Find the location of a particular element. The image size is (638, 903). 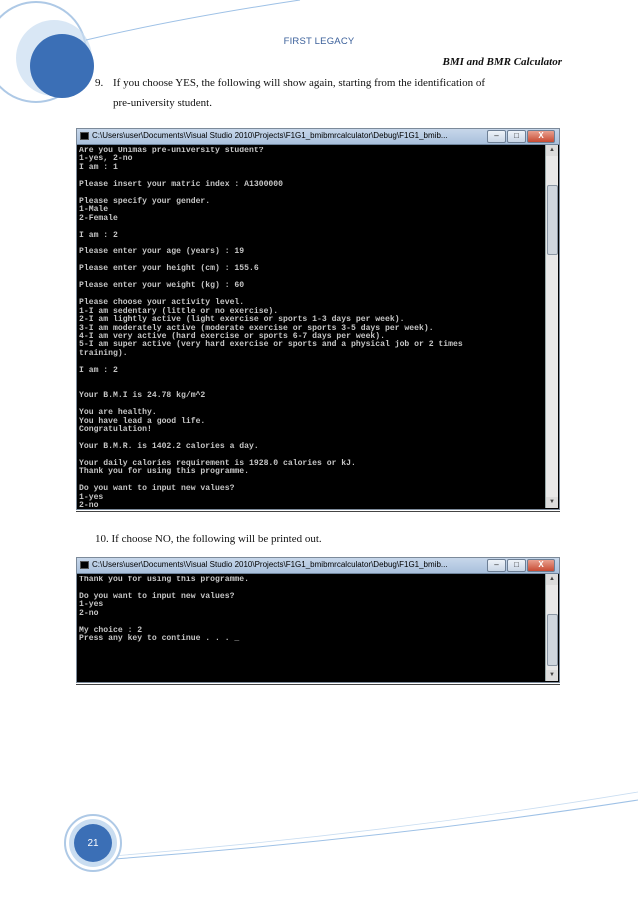

console-line: 2-Female is located at coordinates (98, 218).